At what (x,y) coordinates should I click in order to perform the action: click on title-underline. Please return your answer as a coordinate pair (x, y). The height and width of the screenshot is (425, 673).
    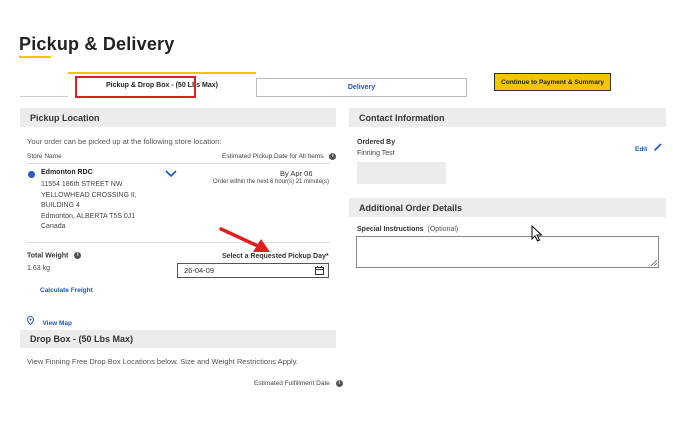
    Looking at the image, I should click on (35, 57).